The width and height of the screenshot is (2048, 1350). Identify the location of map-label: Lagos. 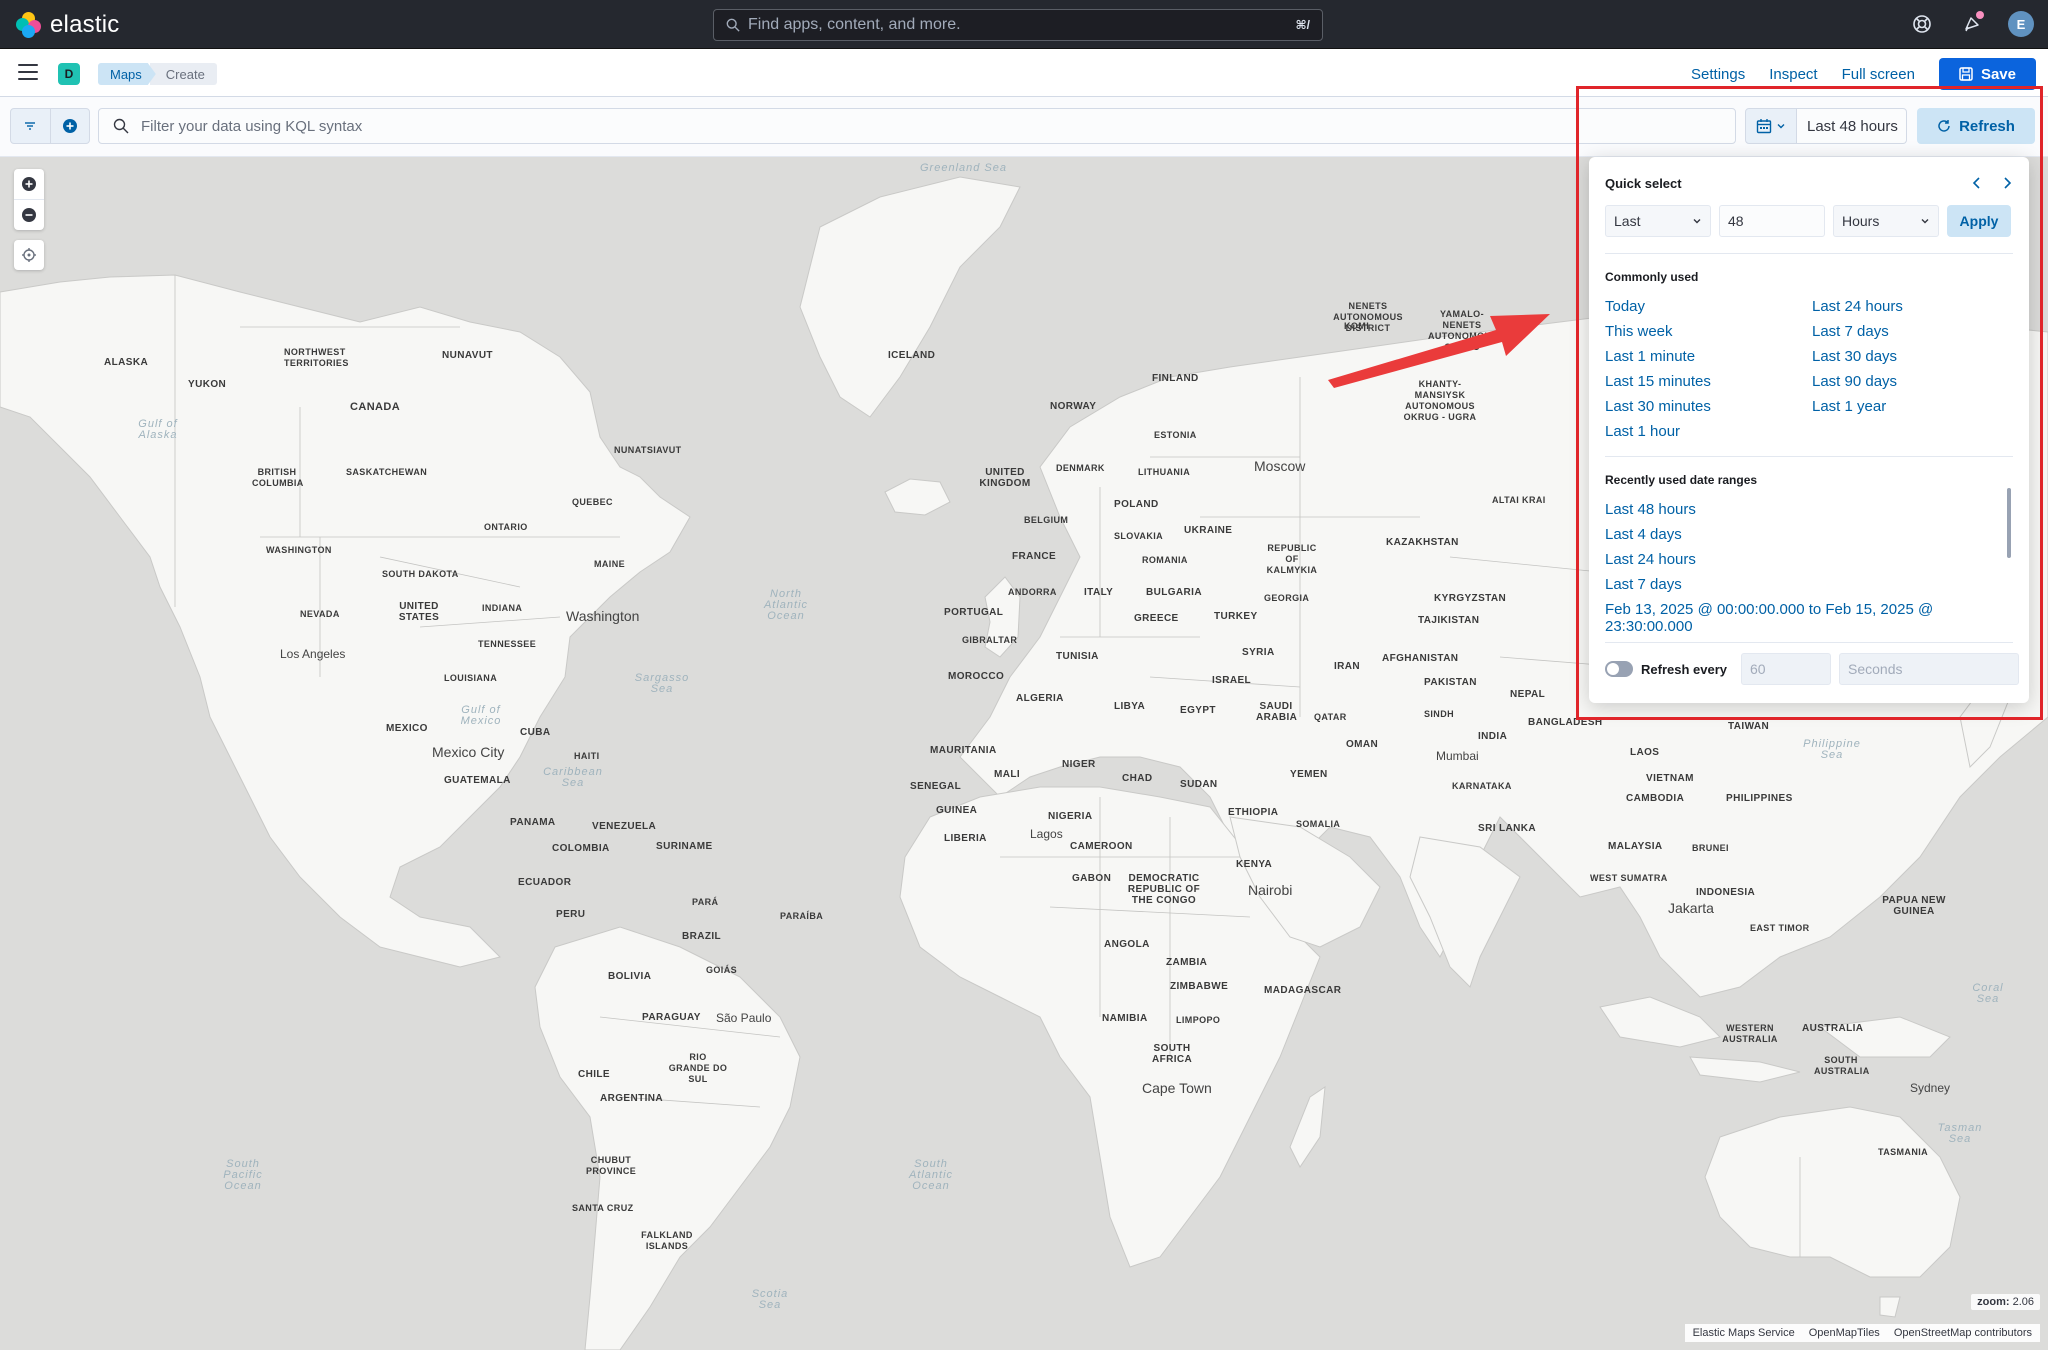
(1046, 834).